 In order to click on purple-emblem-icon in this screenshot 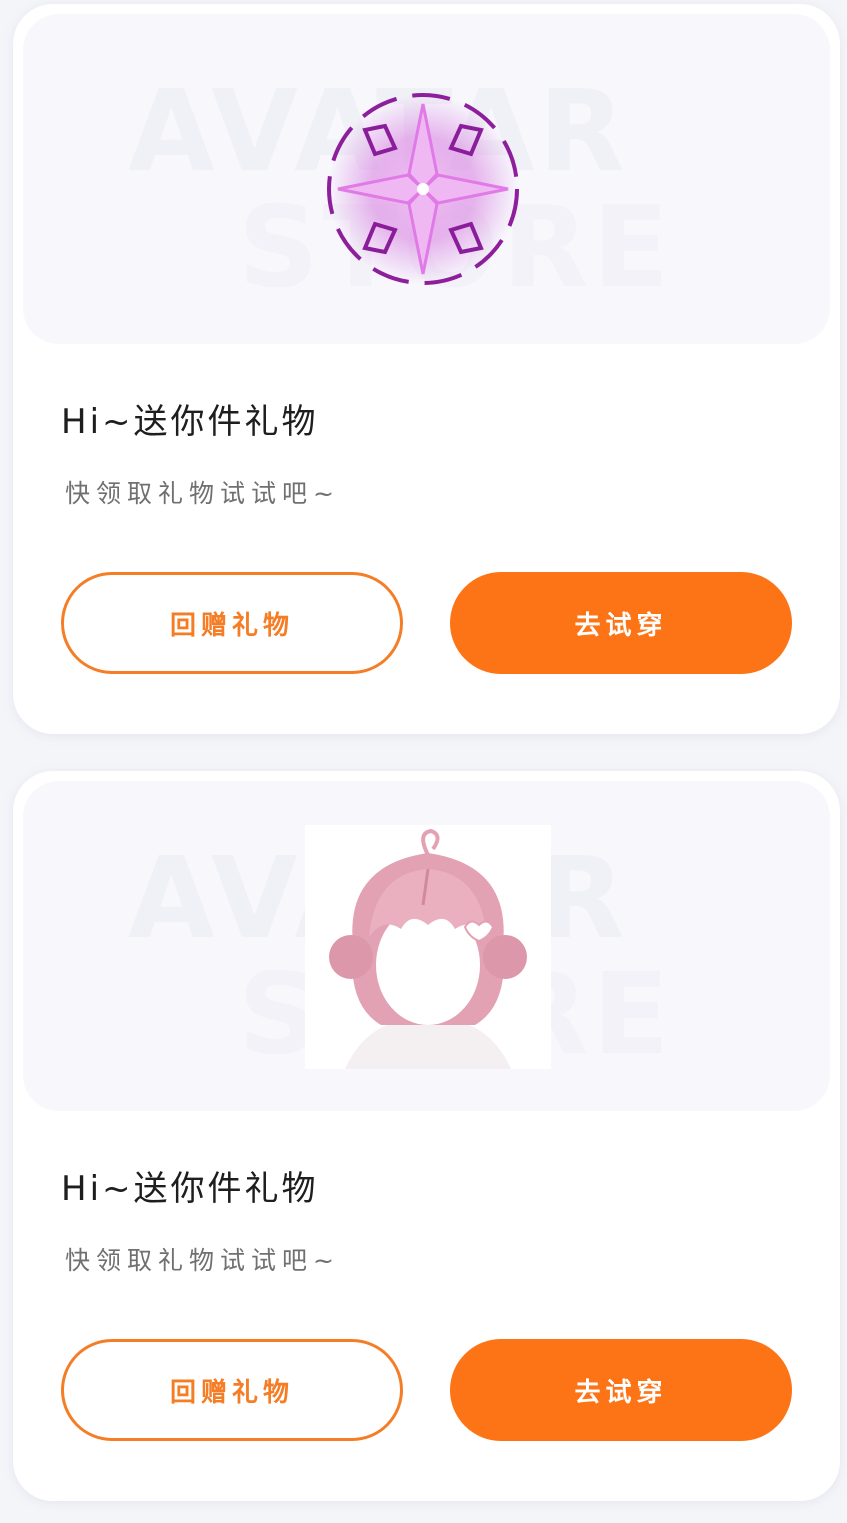, I will do `click(423, 189)`.